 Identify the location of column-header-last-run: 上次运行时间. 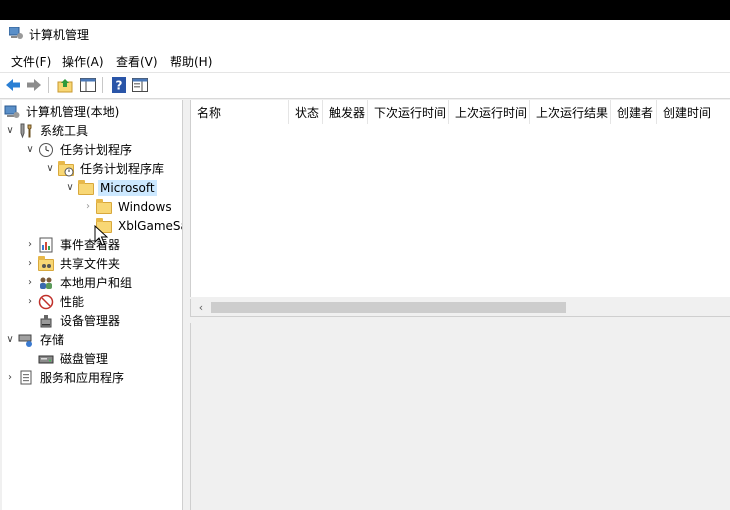
(489, 112).